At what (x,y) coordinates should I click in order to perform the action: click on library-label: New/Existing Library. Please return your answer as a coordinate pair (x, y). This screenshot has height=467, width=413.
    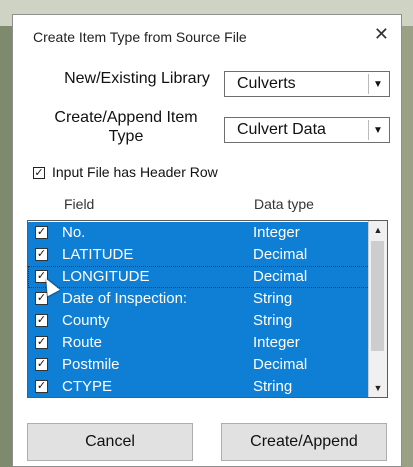
    Looking at the image, I should click on (137, 78).